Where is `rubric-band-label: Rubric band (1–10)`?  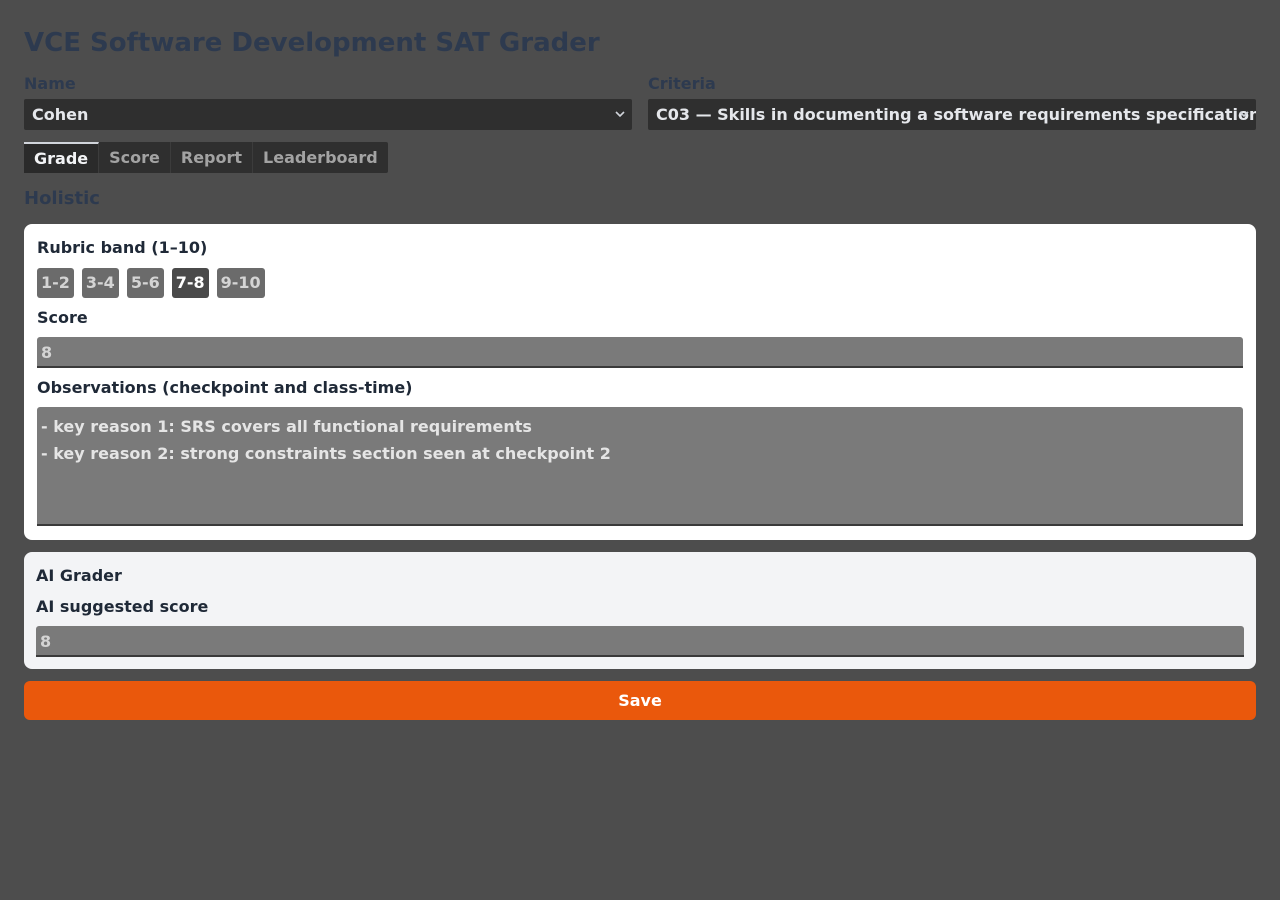 rubric-band-label: Rubric band (1–10) is located at coordinates (122, 247).